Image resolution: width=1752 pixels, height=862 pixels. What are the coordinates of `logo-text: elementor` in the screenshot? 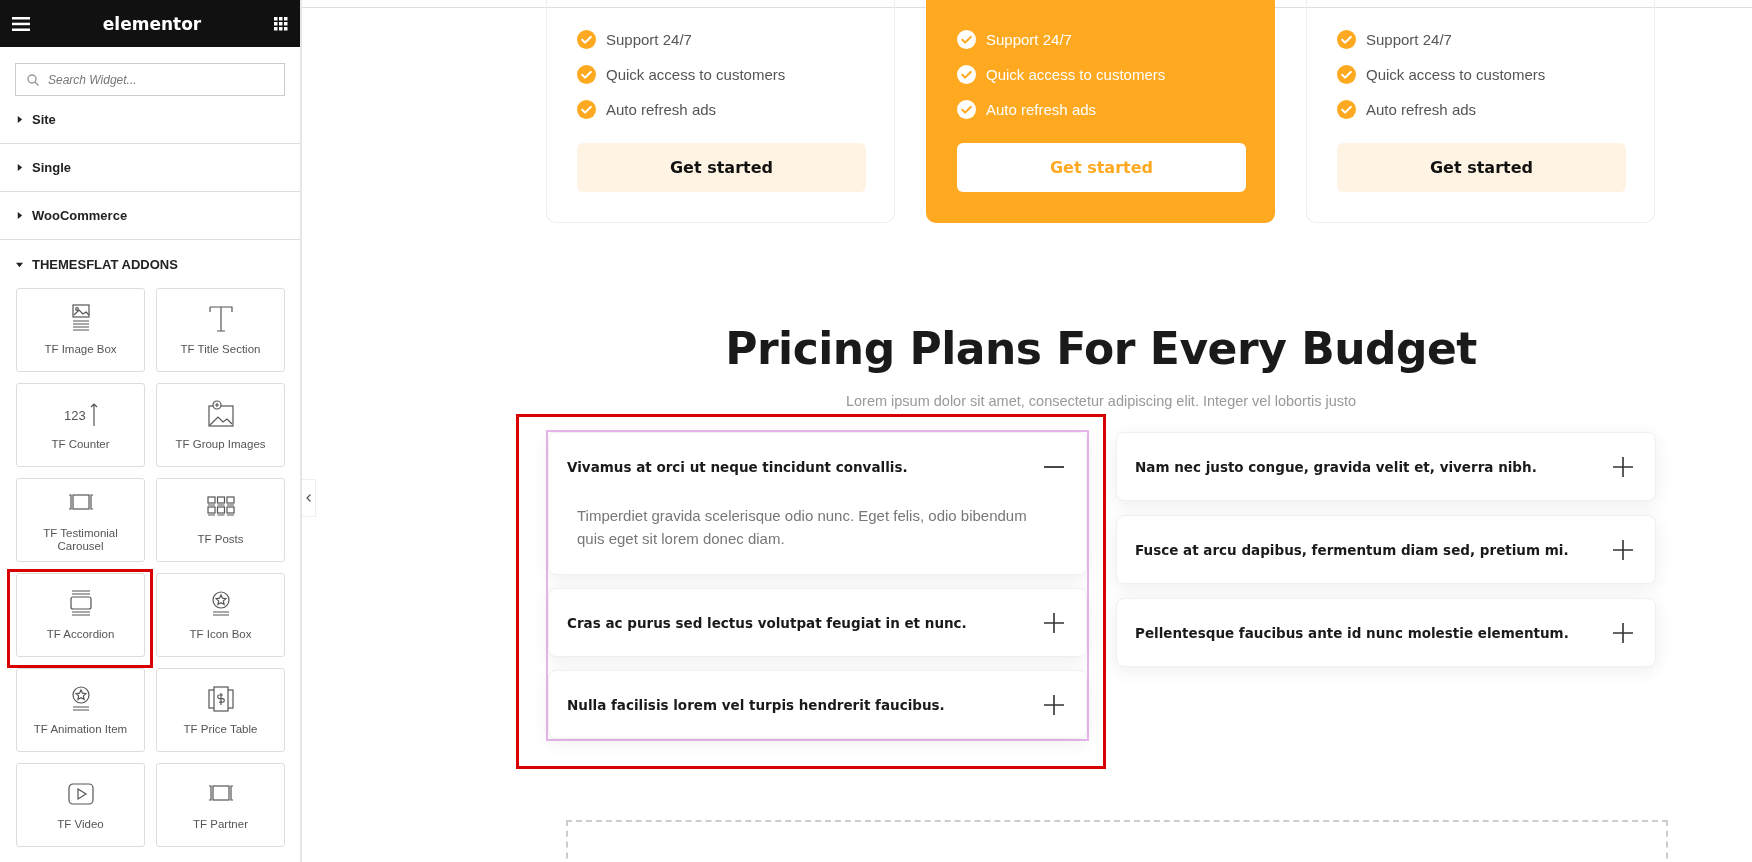 It's located at (152, 23).